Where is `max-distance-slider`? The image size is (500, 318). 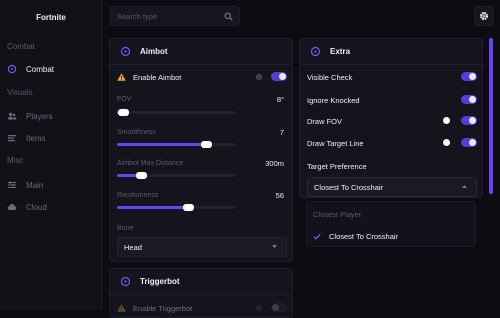
max-distance-slider is located at coordinates (176, 175).